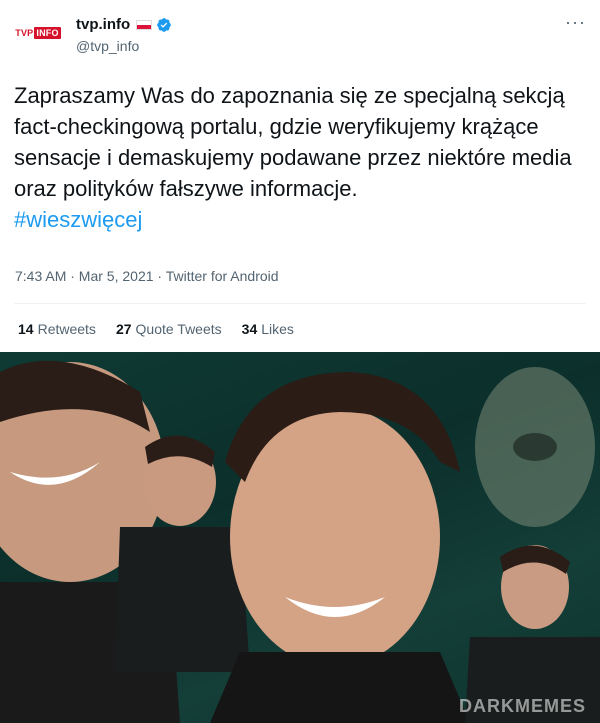 Image resolution: width=600 pixels, height=723 pixels. What do you see at coordinates (304, 219) in the screenshot?
I see `hashtag-link: #wieszwięcej` at bounding box center [304, 219].